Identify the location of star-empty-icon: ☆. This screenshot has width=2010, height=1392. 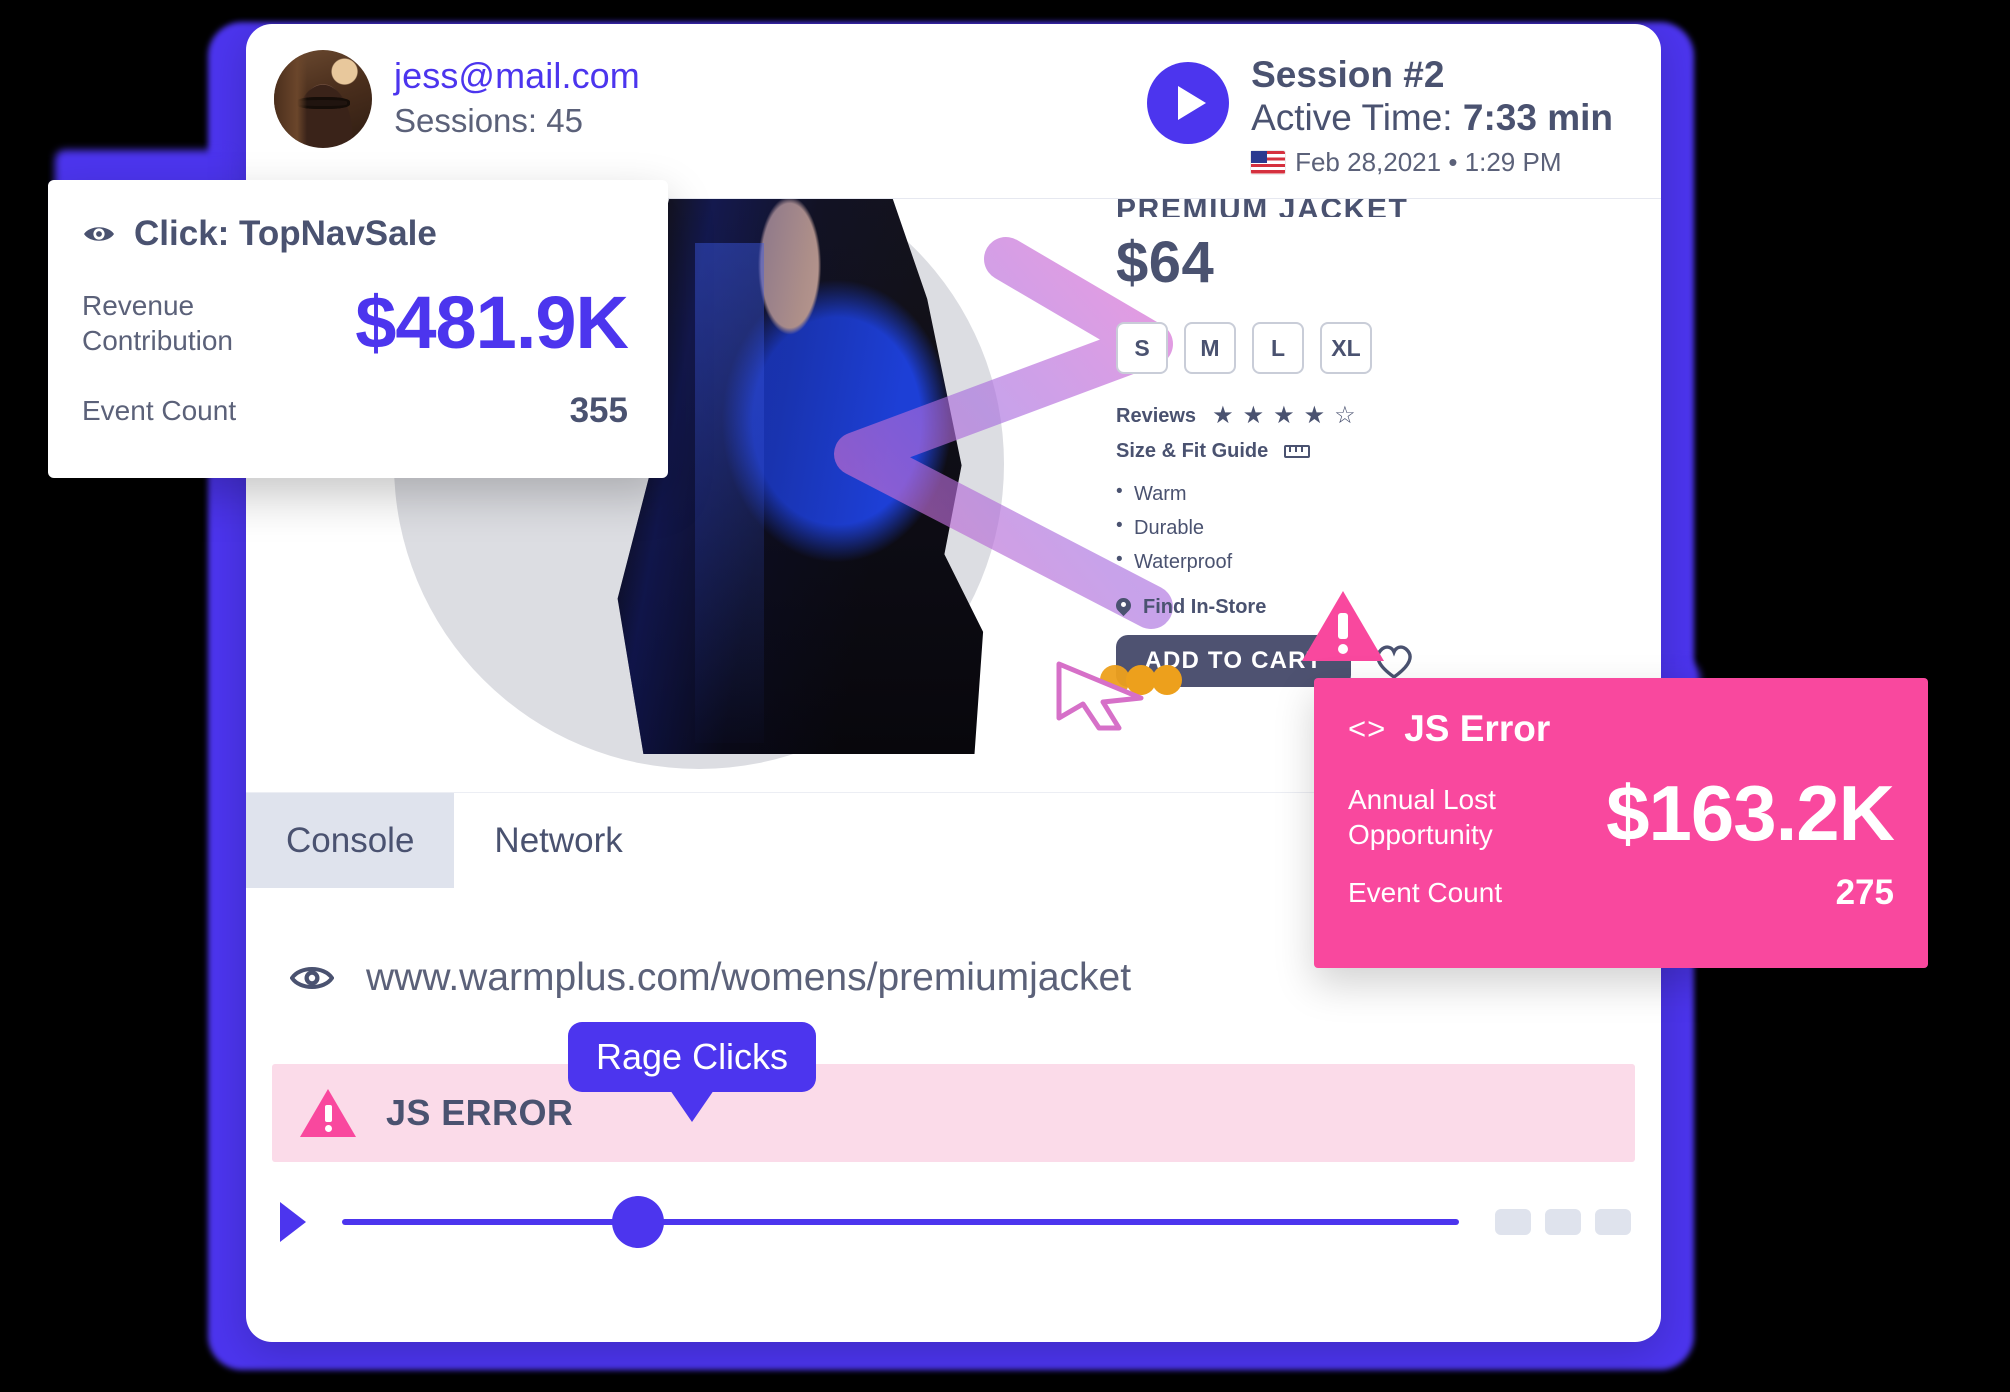
(1345, 415).